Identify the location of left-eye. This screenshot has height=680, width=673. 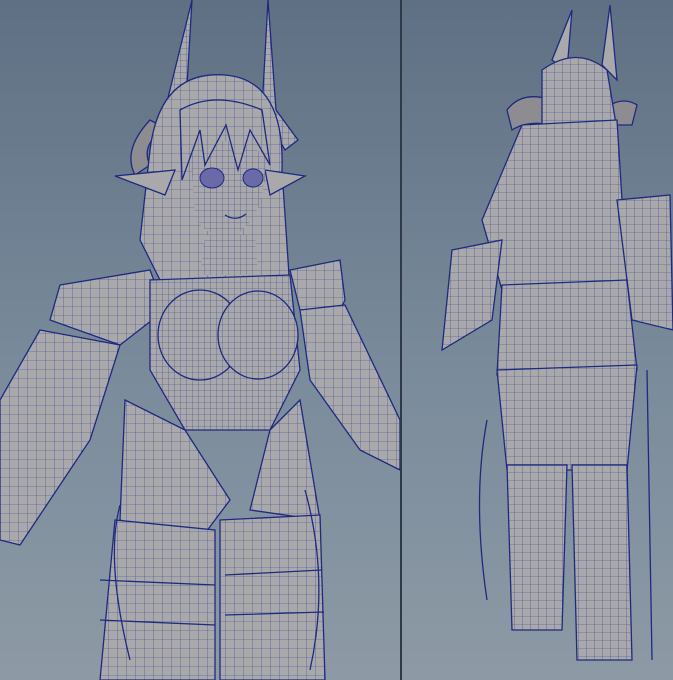
(212, 178).